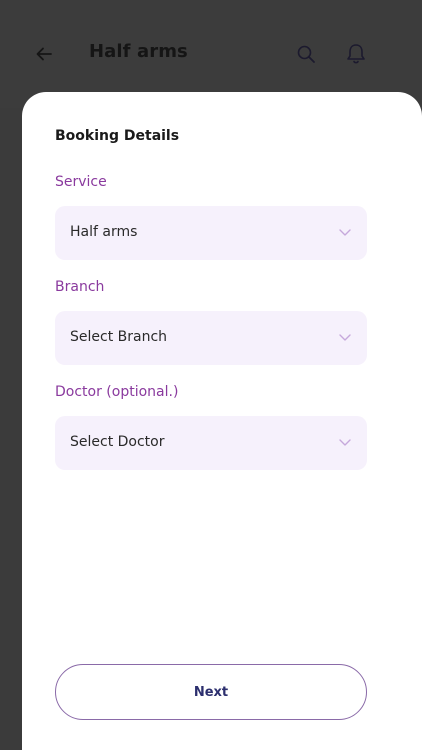 Image resolution: width=422 pixels, height=750 pixels. I want to click on back-button, so click(44, 54).